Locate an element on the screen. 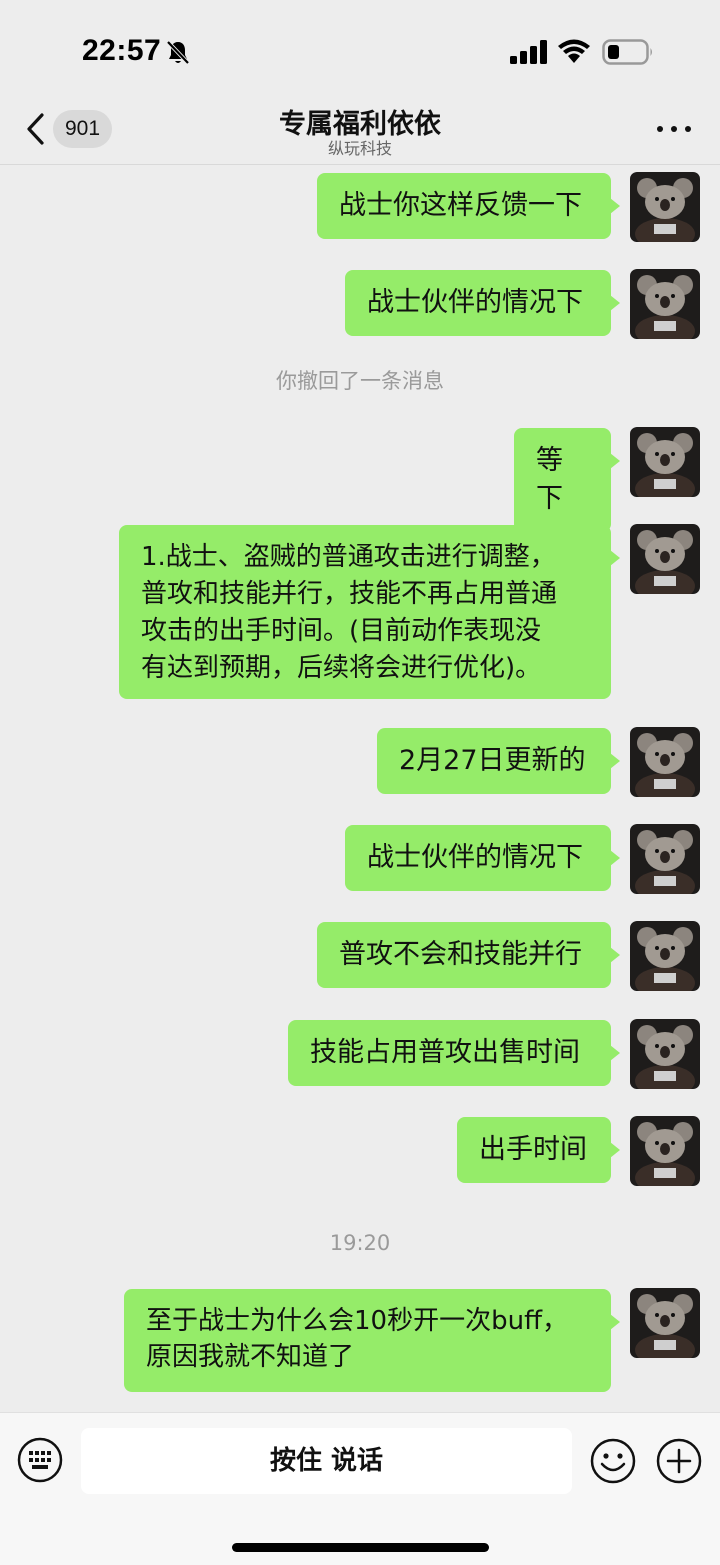 This screenshot has height=1565, width=720. chat-header: 901 专属福利依依 纵玩科技 is located at coordinates (360, 132).